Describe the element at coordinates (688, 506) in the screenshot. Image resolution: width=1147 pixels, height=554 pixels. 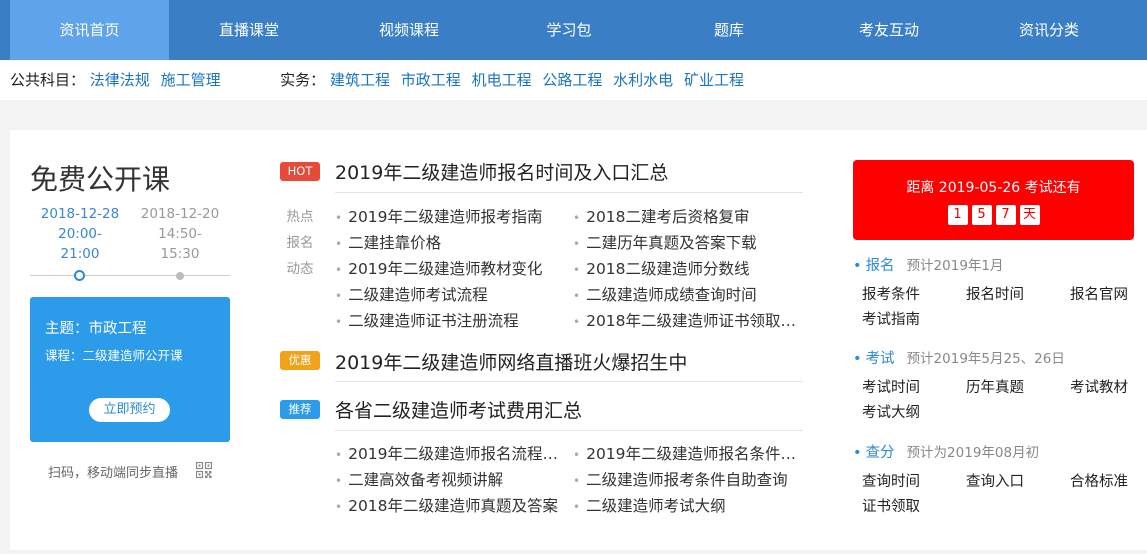
I see `news-link: 二级建造师考试大纲` at that location.